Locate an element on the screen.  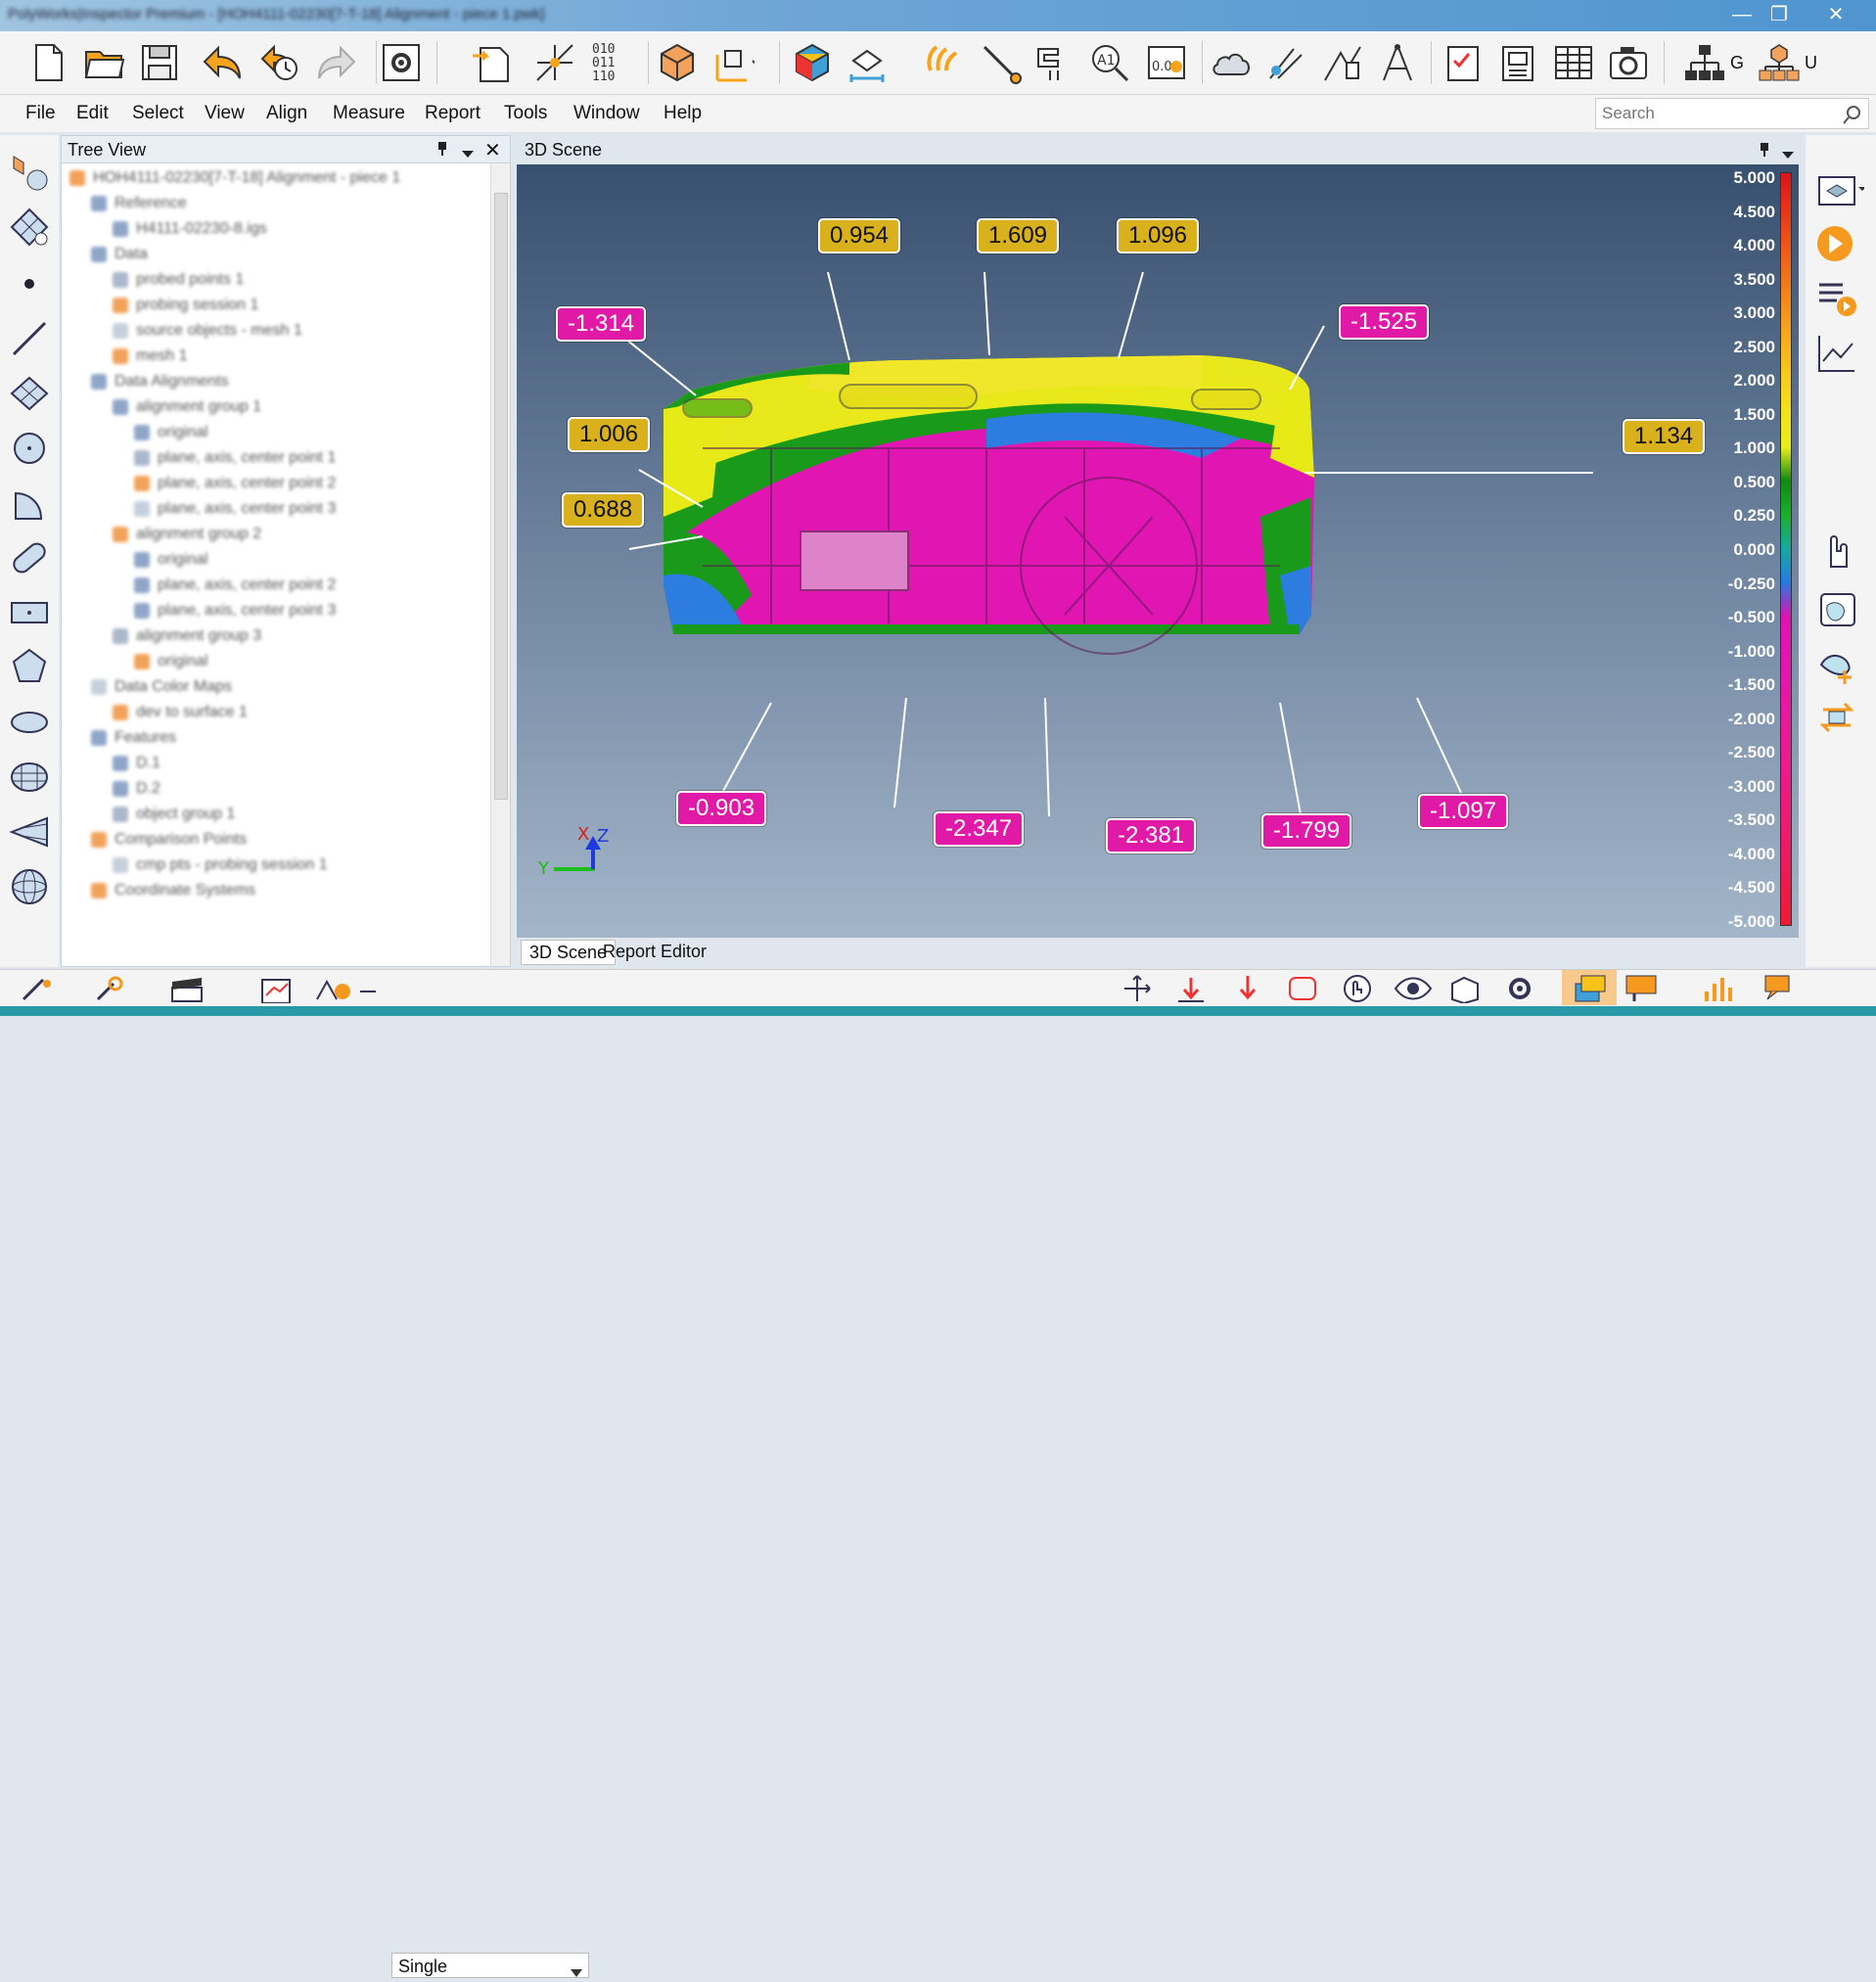
tree-scrollbar is located at coordinates (500, 565).